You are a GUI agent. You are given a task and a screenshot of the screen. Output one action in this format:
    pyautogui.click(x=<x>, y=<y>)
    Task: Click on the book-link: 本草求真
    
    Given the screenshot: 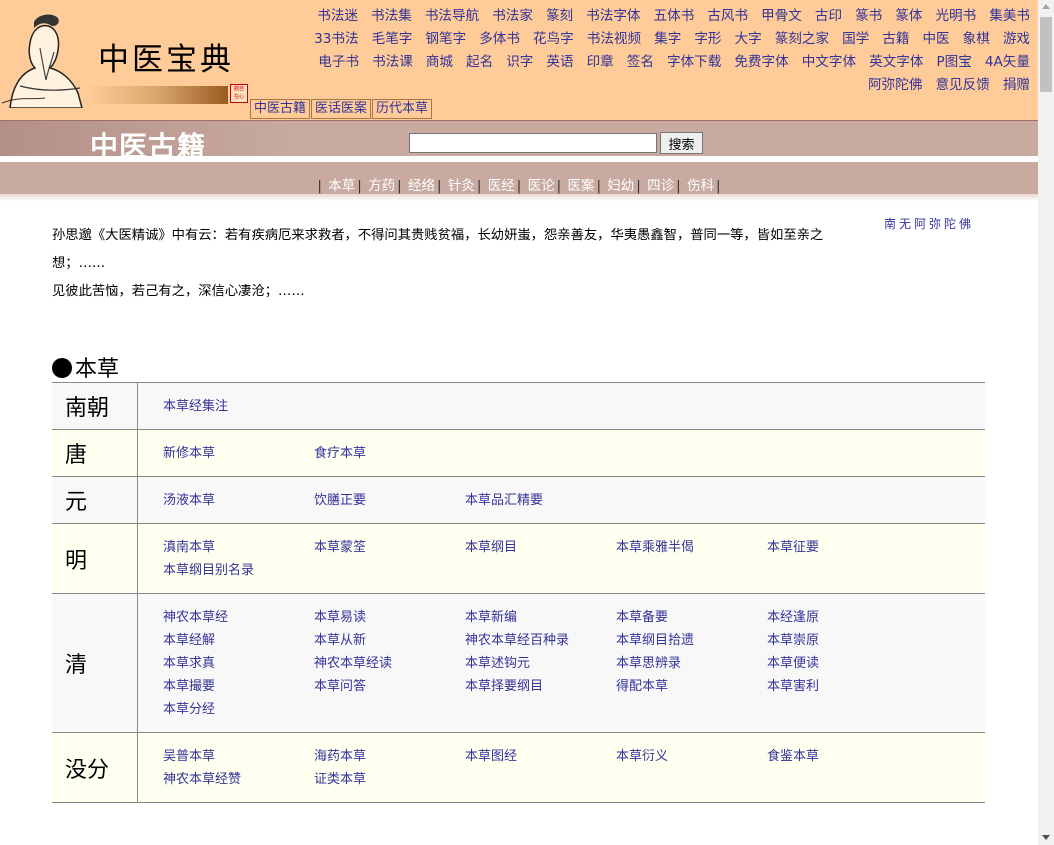 What is the action you would take?
    pyautogui.click(x=238, y=663)
    